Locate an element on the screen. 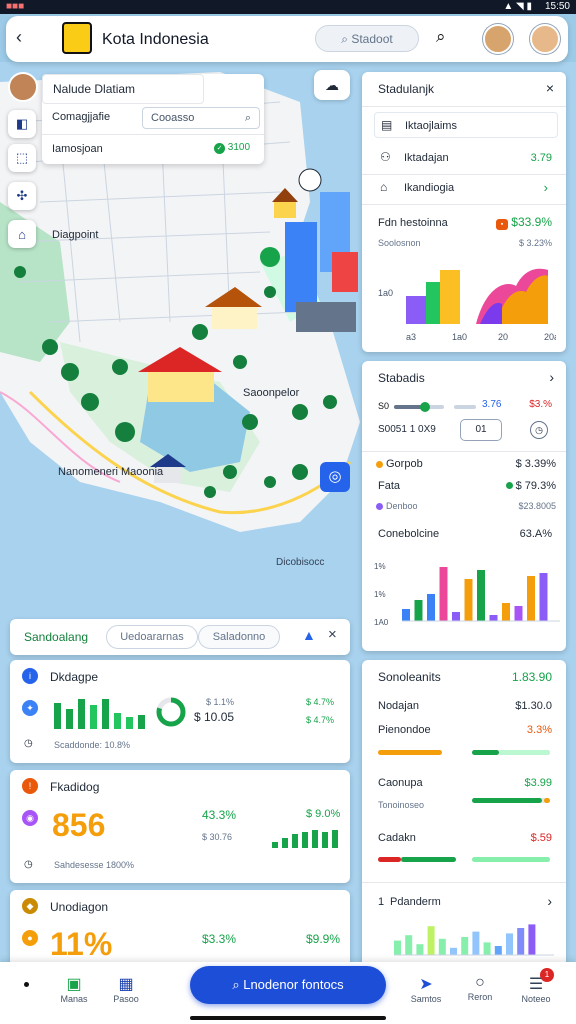 The width and height of the screenshot is (576, 1024). legend-item-3-label: Denboo is located at coordinates (402, 506).